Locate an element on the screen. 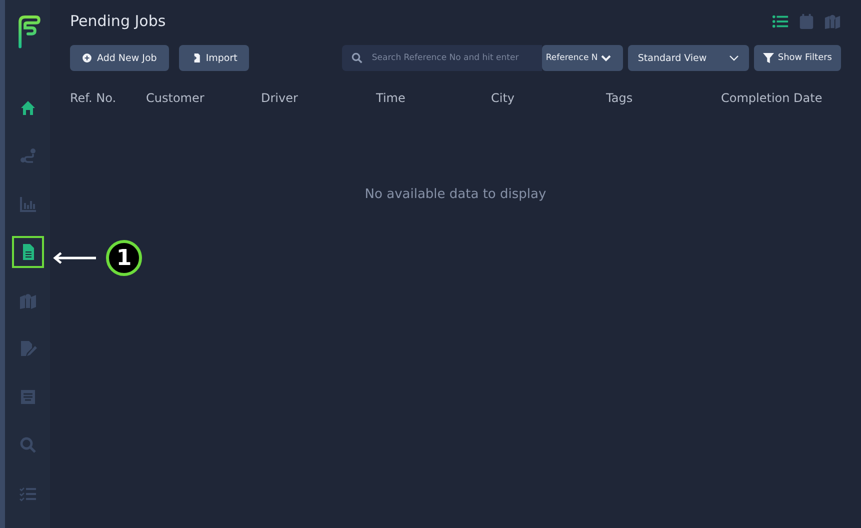 This screenshot has width=861, height=528. checklist-icon is located at coordinates (27, 493).